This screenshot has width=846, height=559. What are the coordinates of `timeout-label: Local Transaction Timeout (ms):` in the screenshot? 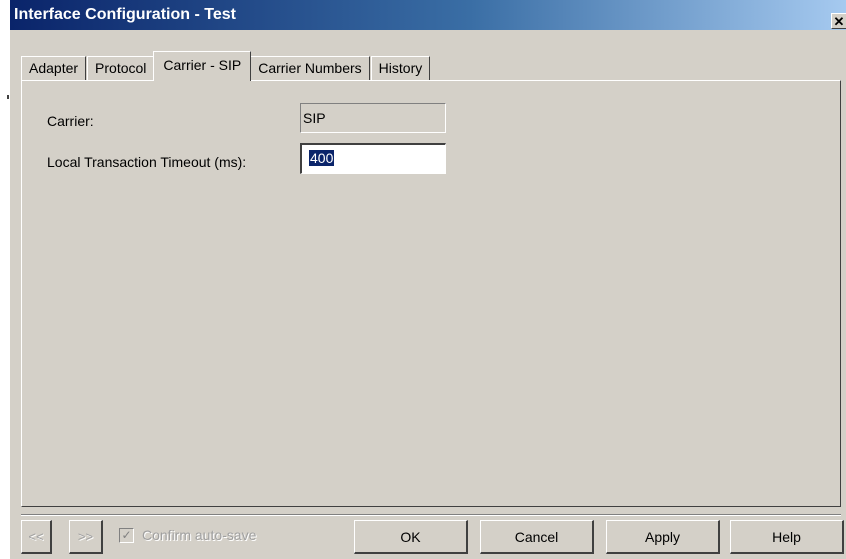 It's located at (147, 162).